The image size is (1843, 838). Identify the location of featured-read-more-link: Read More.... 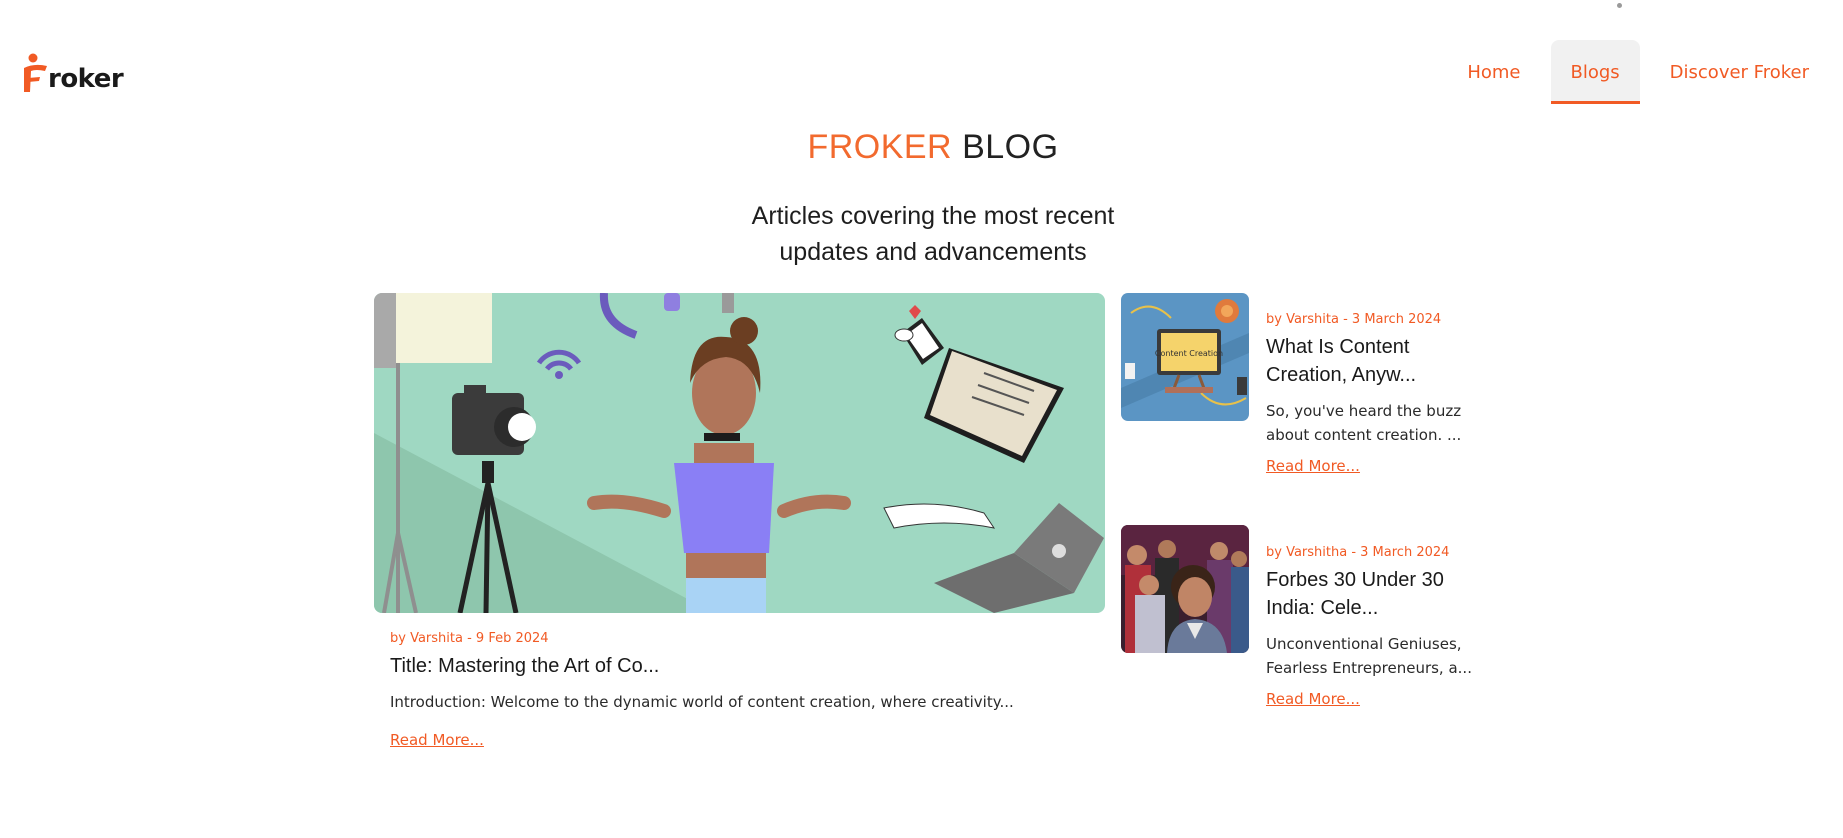
(437, 740).